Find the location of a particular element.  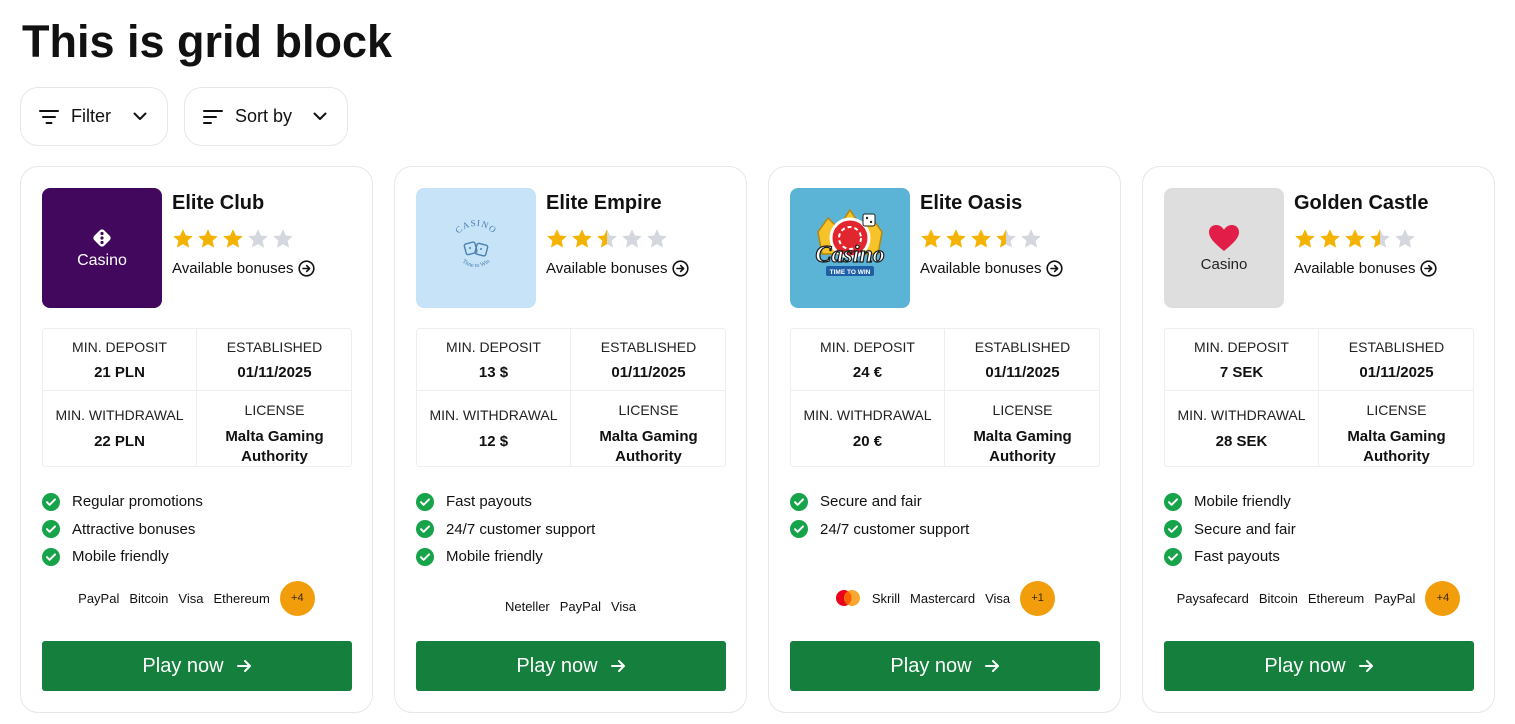

sort-by-button: Sort by is located at coordinates (266, 116).